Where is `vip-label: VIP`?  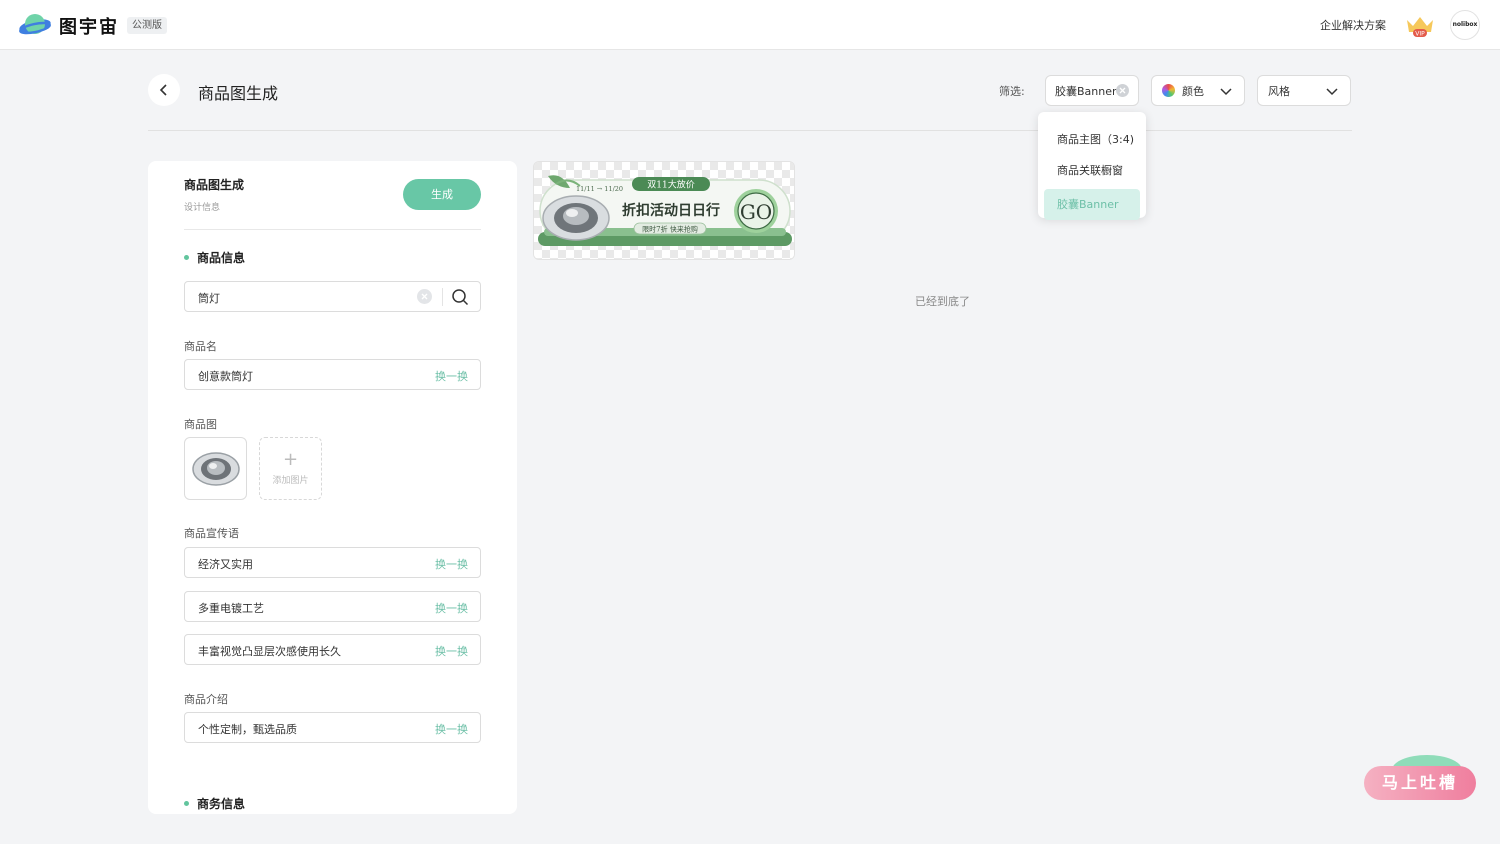 vip-label: VIP is located at coordinates (1420, 34).